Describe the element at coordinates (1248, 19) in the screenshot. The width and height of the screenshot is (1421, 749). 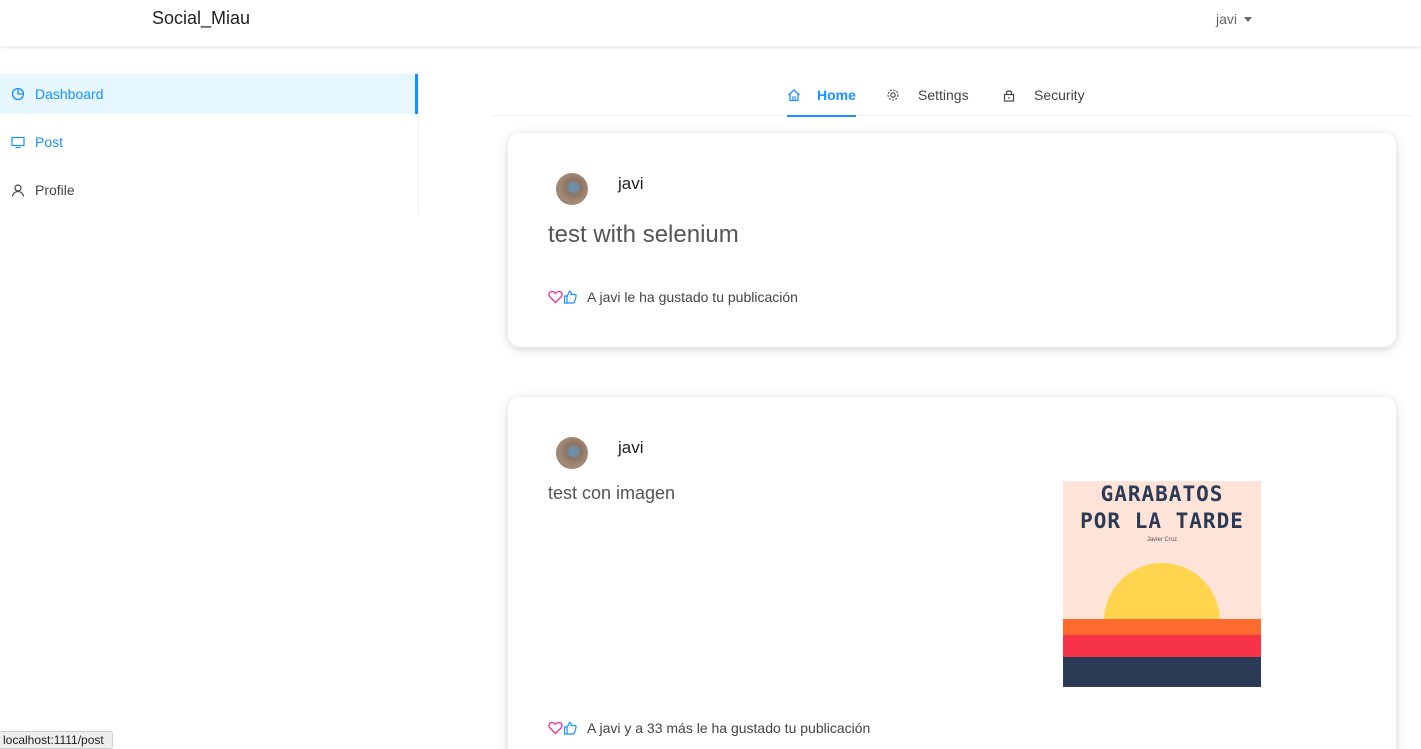
I see `caret-down-icon` at that location.